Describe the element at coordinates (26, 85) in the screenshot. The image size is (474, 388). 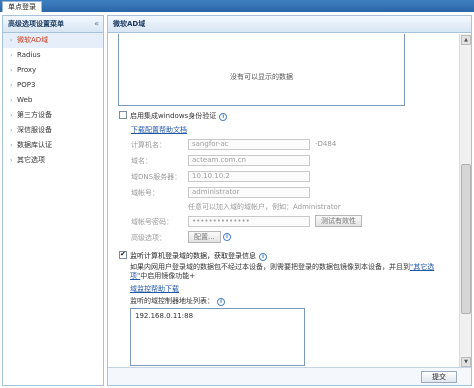
I see `sidebar-item-label: POP3` at that location.